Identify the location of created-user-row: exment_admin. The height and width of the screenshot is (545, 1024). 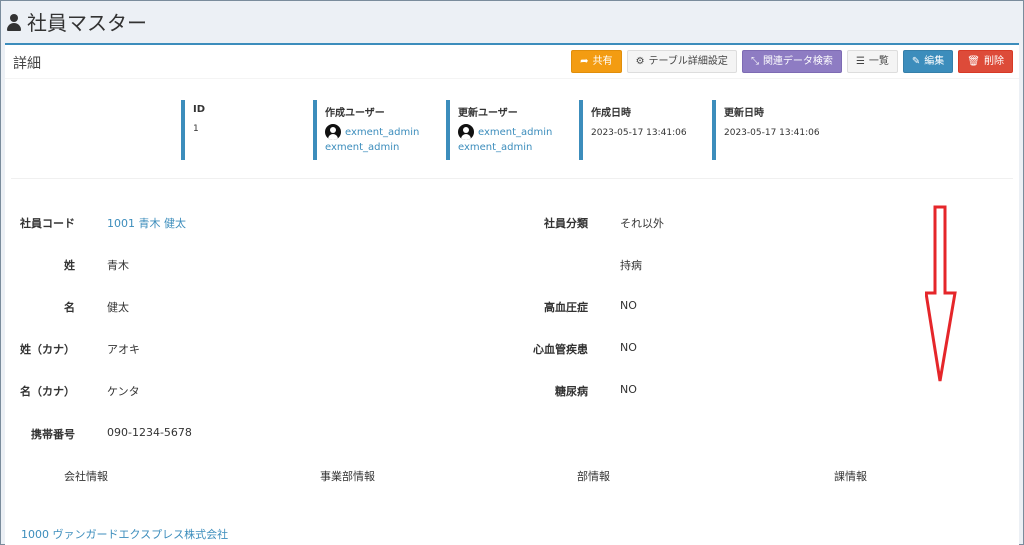
(379, 132).